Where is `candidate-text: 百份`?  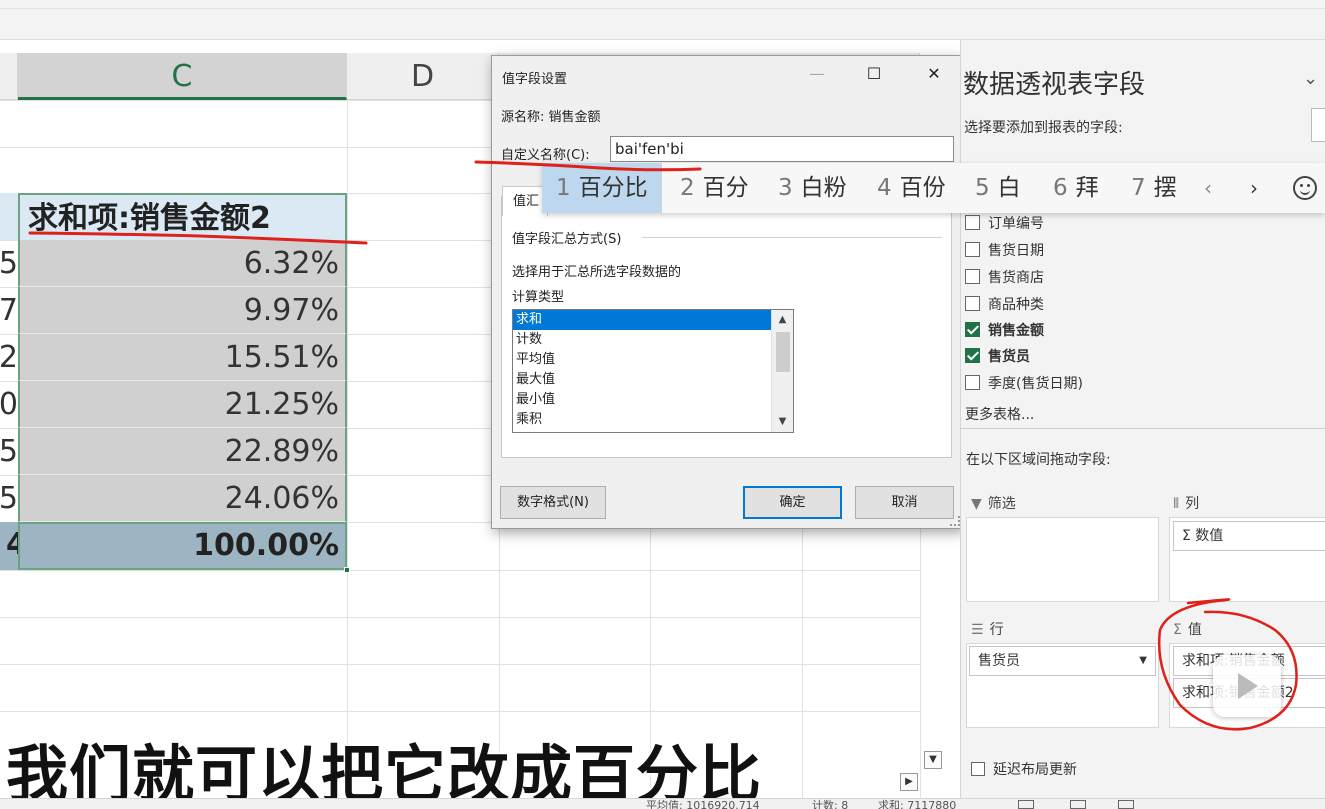 candidate-text: 百份 is located at coordinates (922, 188).